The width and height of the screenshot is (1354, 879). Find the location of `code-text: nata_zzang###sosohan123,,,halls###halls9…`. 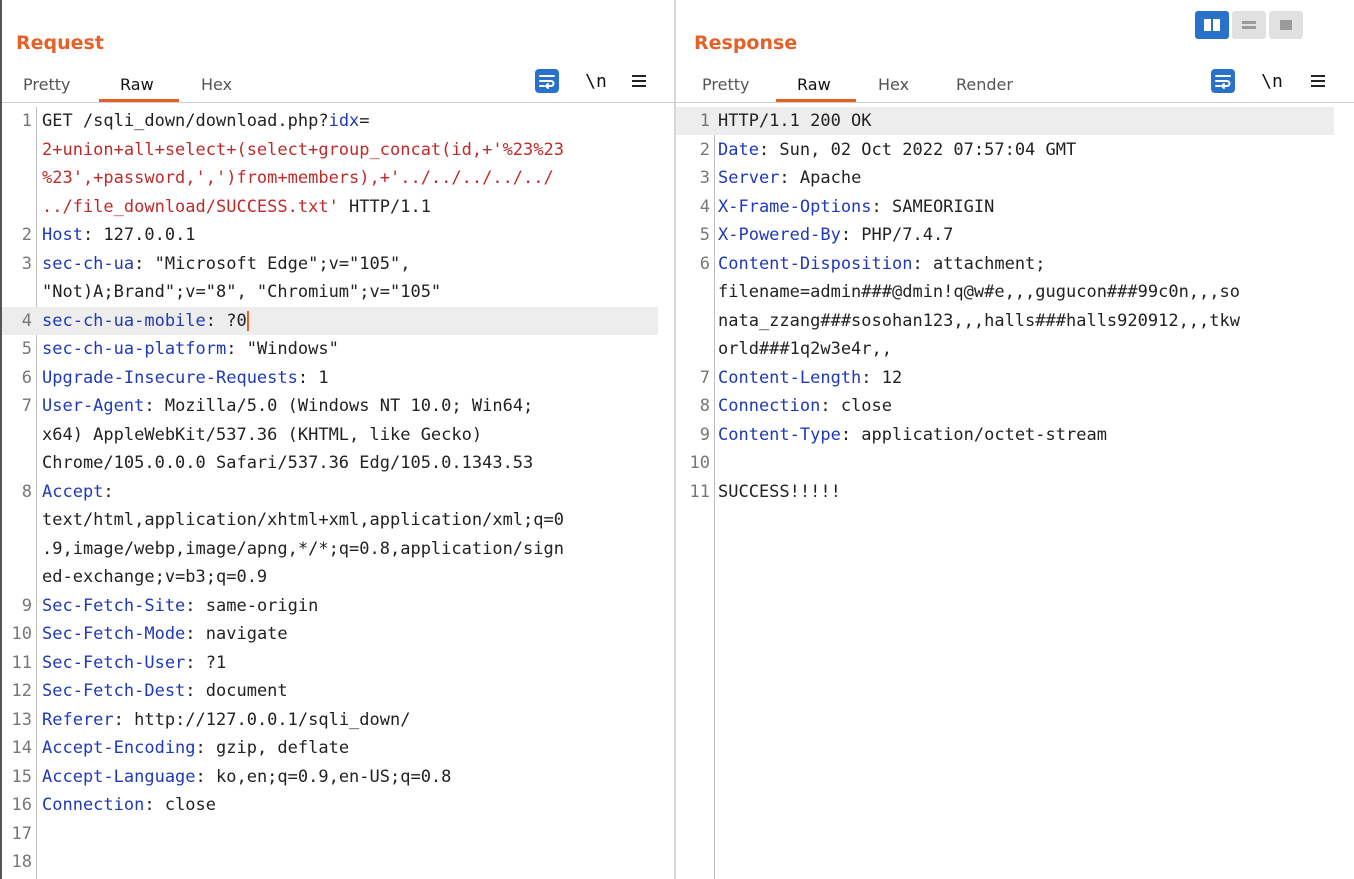

code-text: nata_zzang###sosohan123,,,halls###halls9… is located at coordinates (979, 321).